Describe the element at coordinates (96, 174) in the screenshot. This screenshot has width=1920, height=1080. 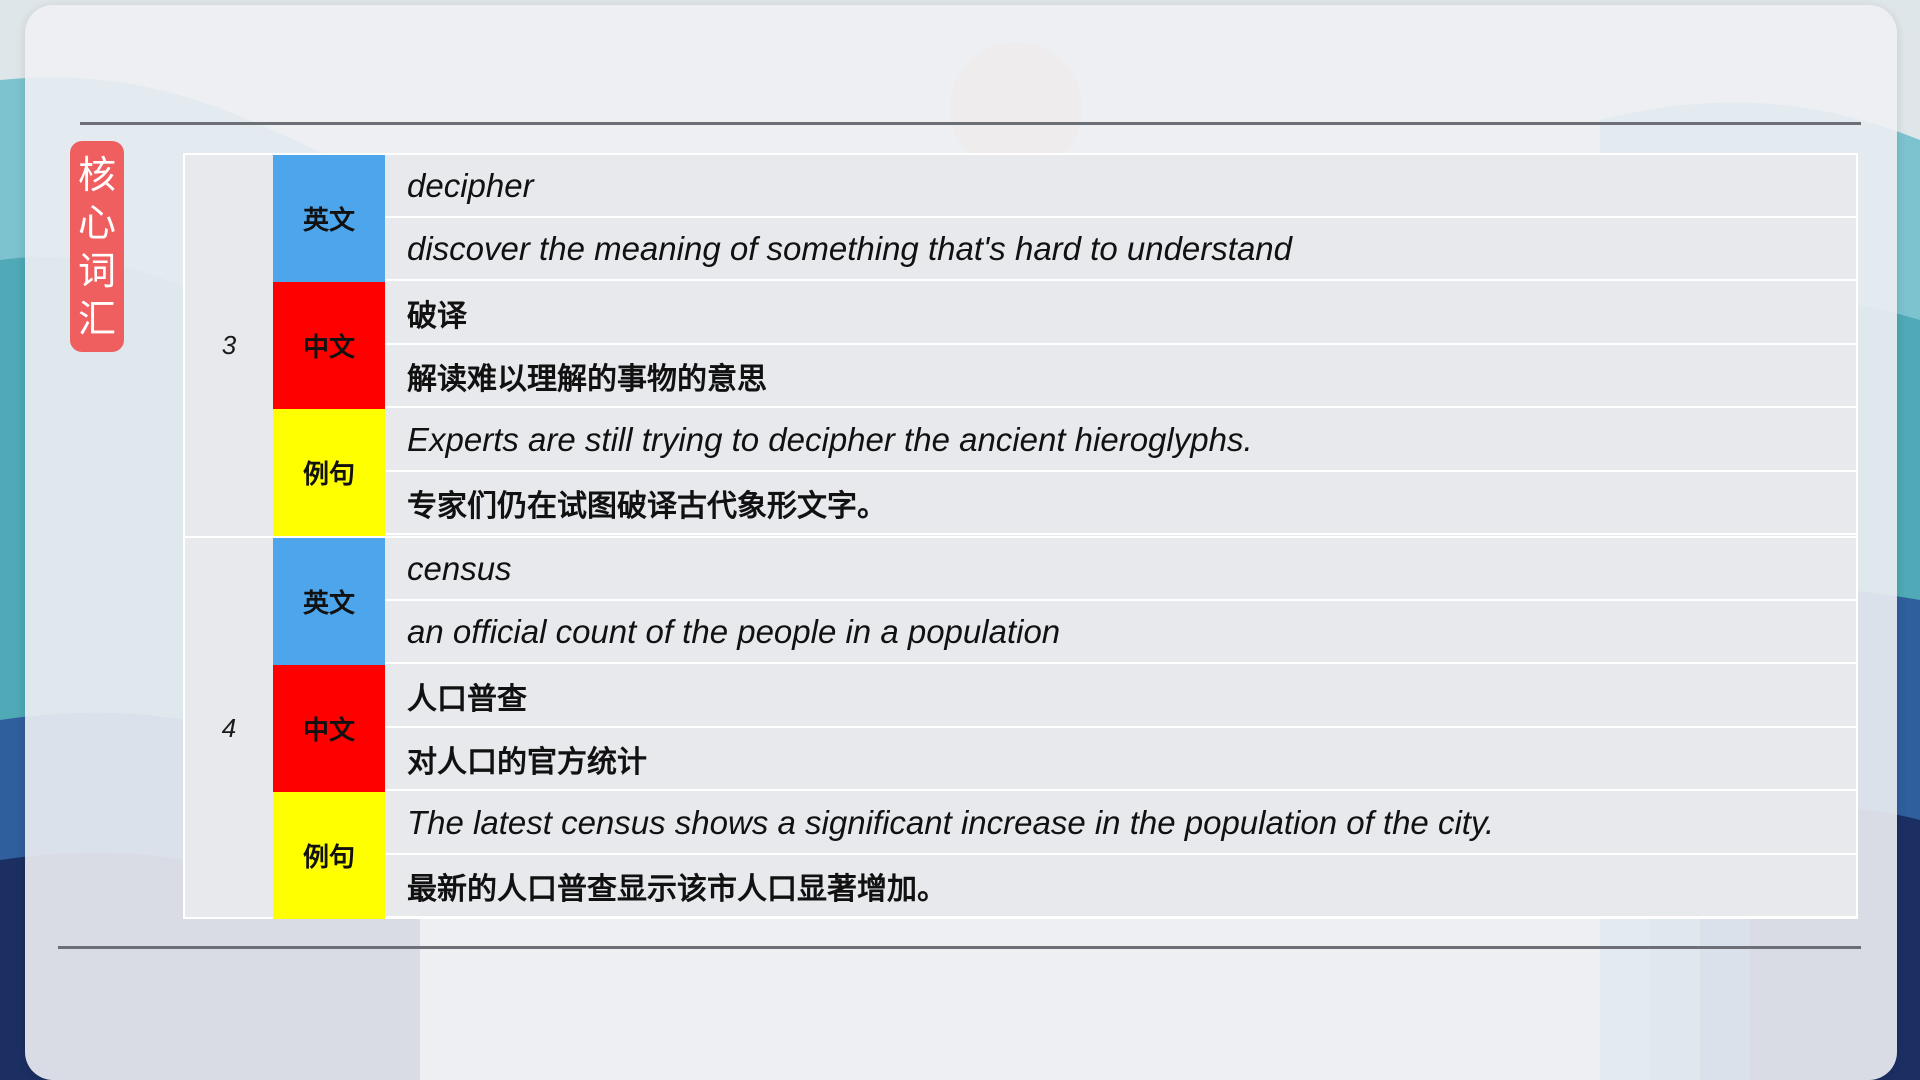
I see `side-tag-char: 核` at that location.